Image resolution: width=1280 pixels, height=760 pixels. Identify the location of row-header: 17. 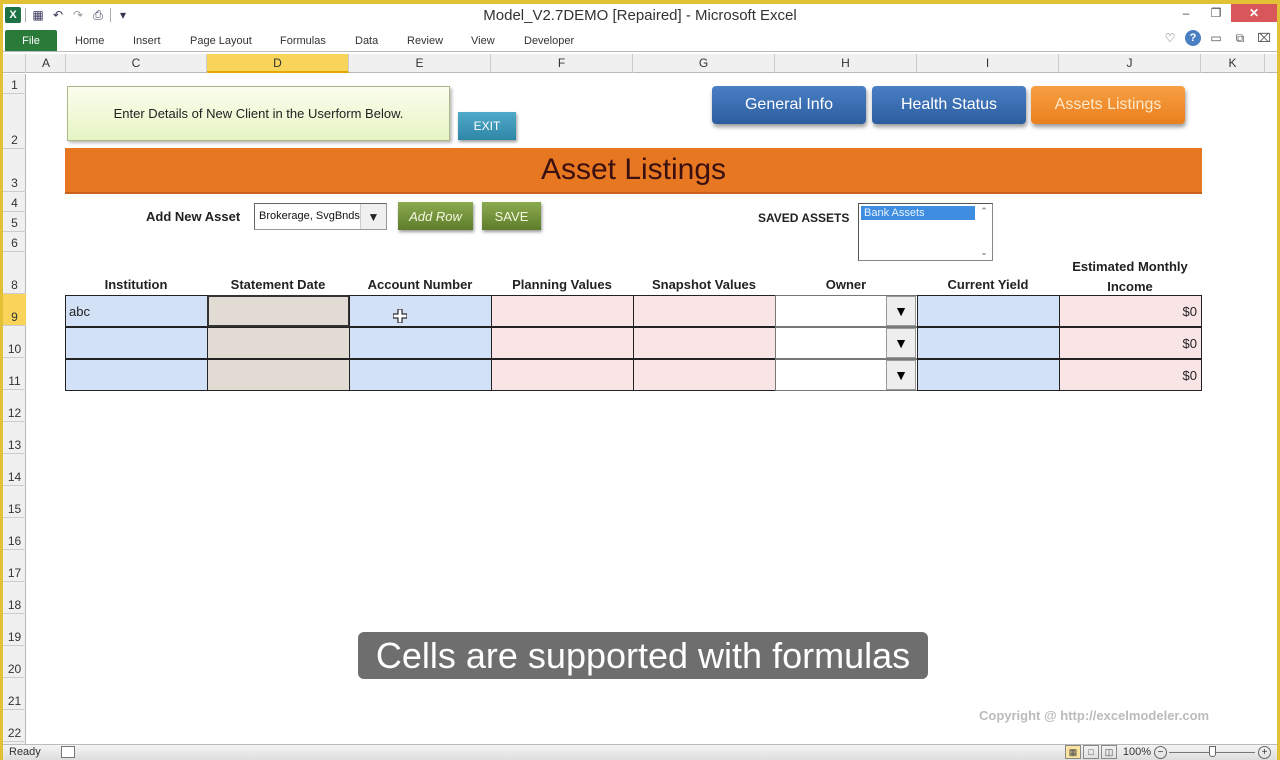
(14, 566).